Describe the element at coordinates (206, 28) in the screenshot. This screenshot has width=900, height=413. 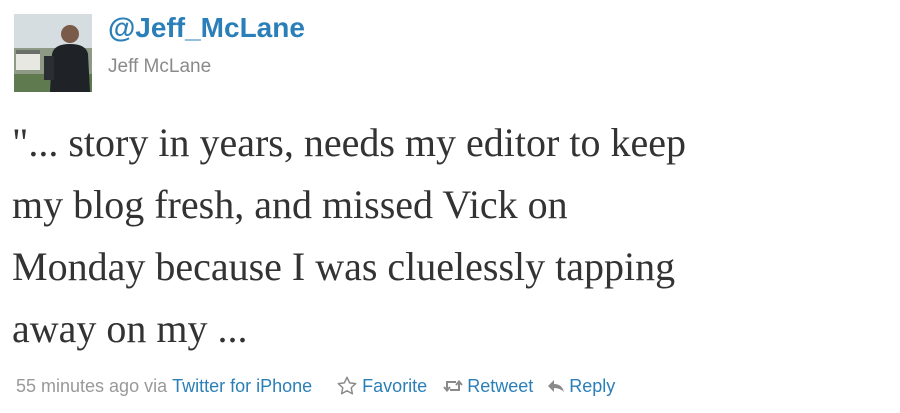
I see `author-handle: @Jeff_McLane` at that location.